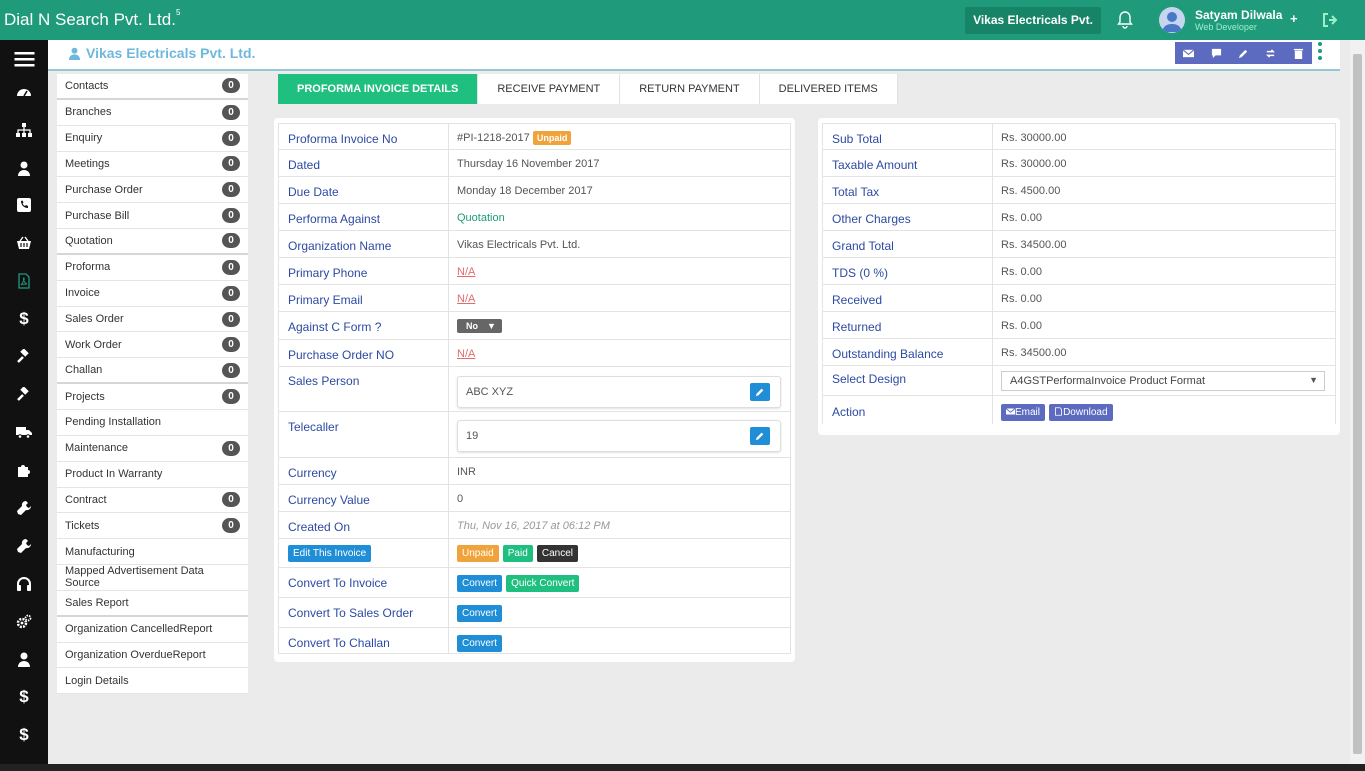 The height and width of the screenshot is (771, 1365). I want to click on sidebar-item-sales-order: Sales Order 0, so click(152, 320).